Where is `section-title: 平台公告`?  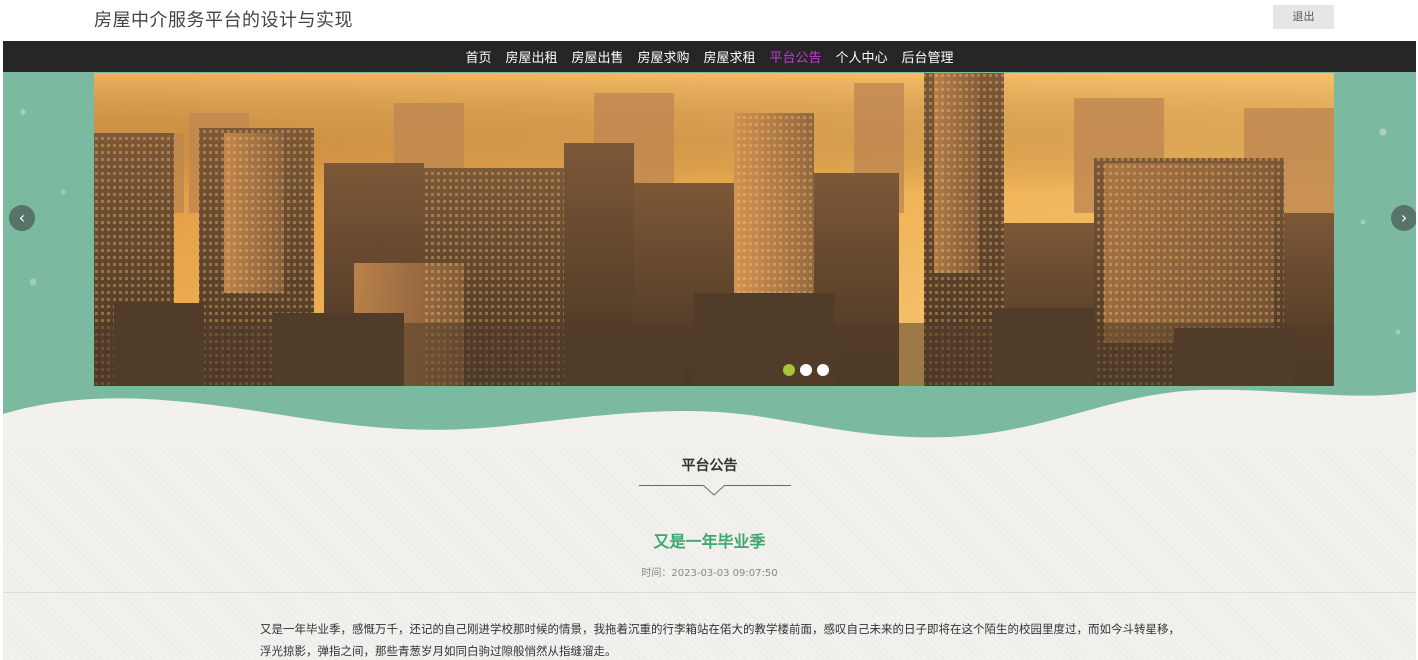 section-title: 平台公告 is located at coordinates (709, 466).